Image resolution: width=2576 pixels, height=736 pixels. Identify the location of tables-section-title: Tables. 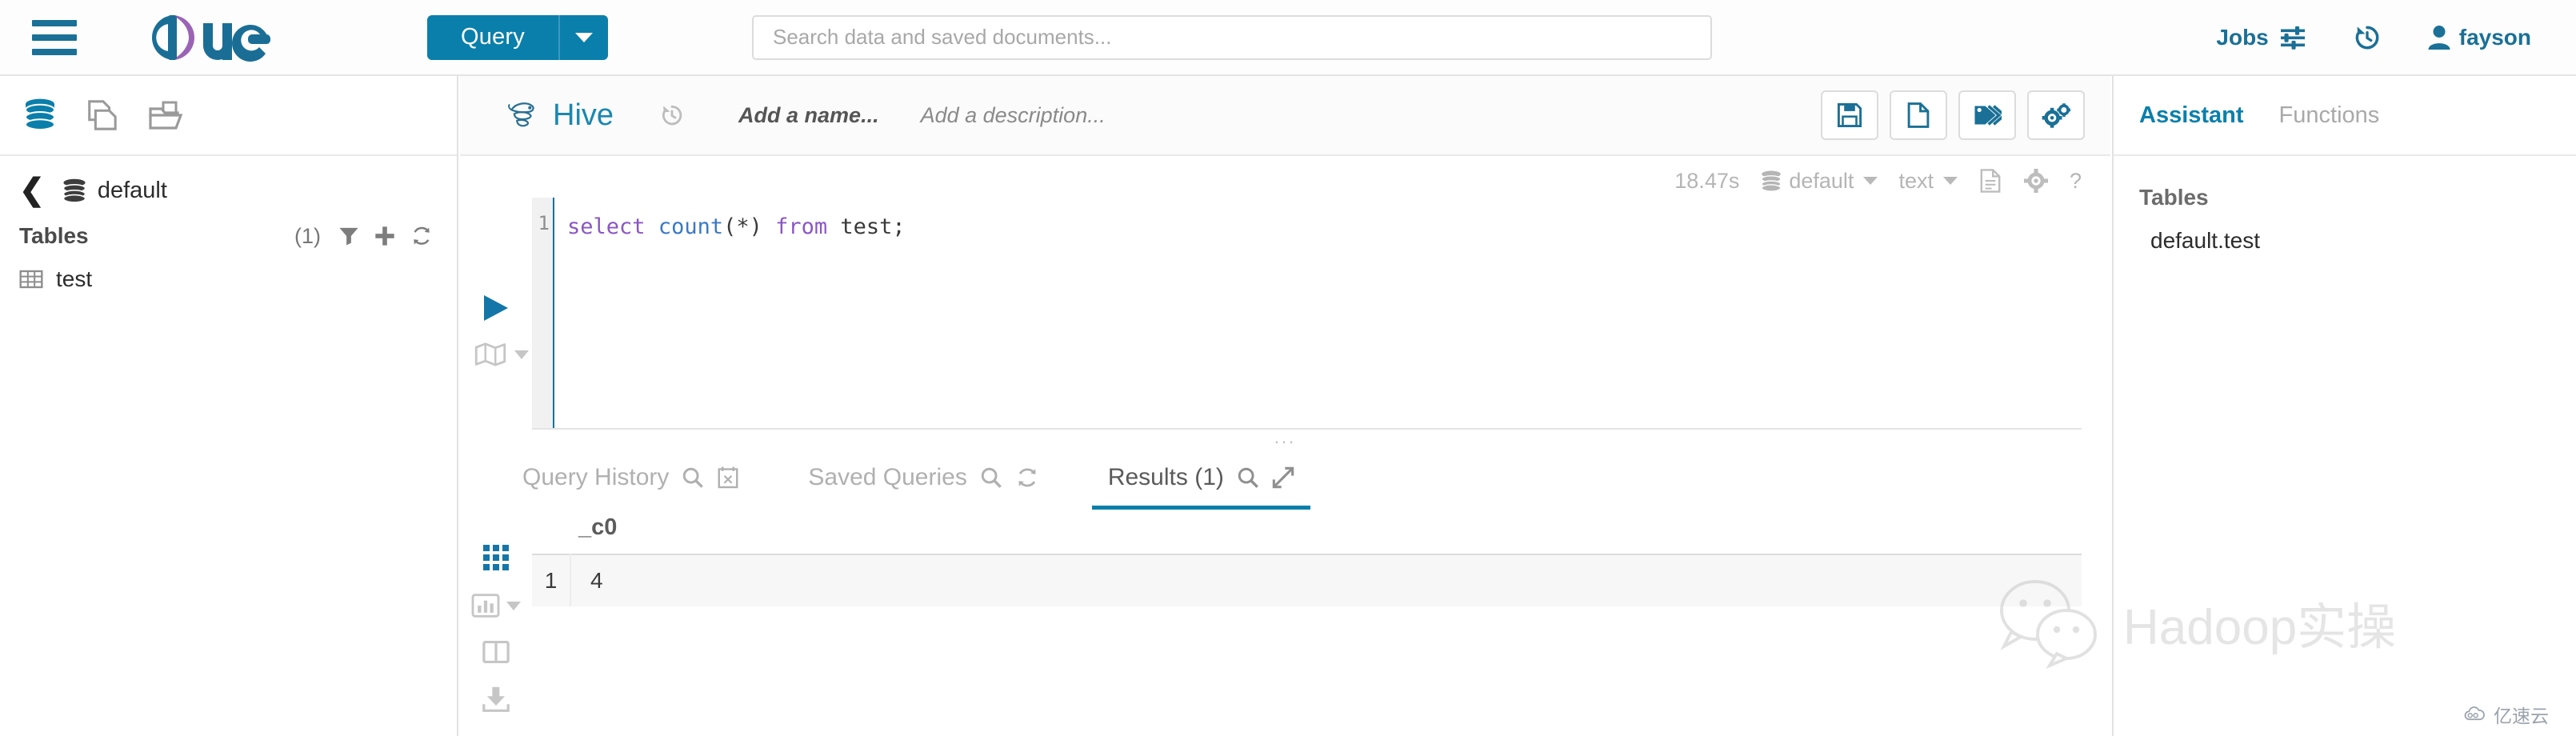
(54, 235).